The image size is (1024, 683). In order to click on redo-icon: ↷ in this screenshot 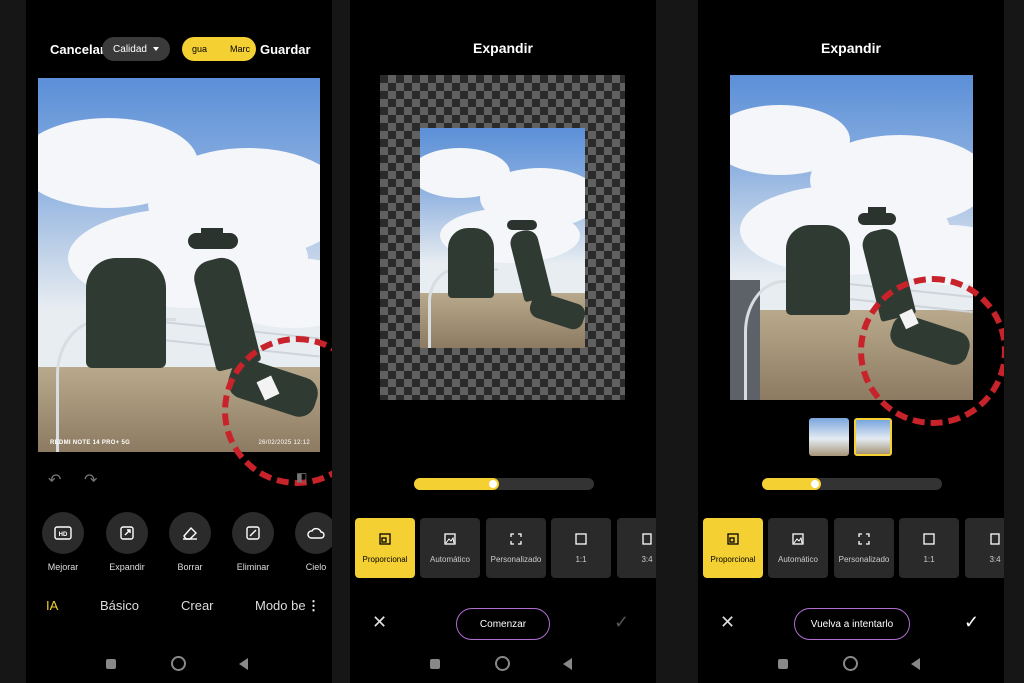, I will do `click(90, 480)`.